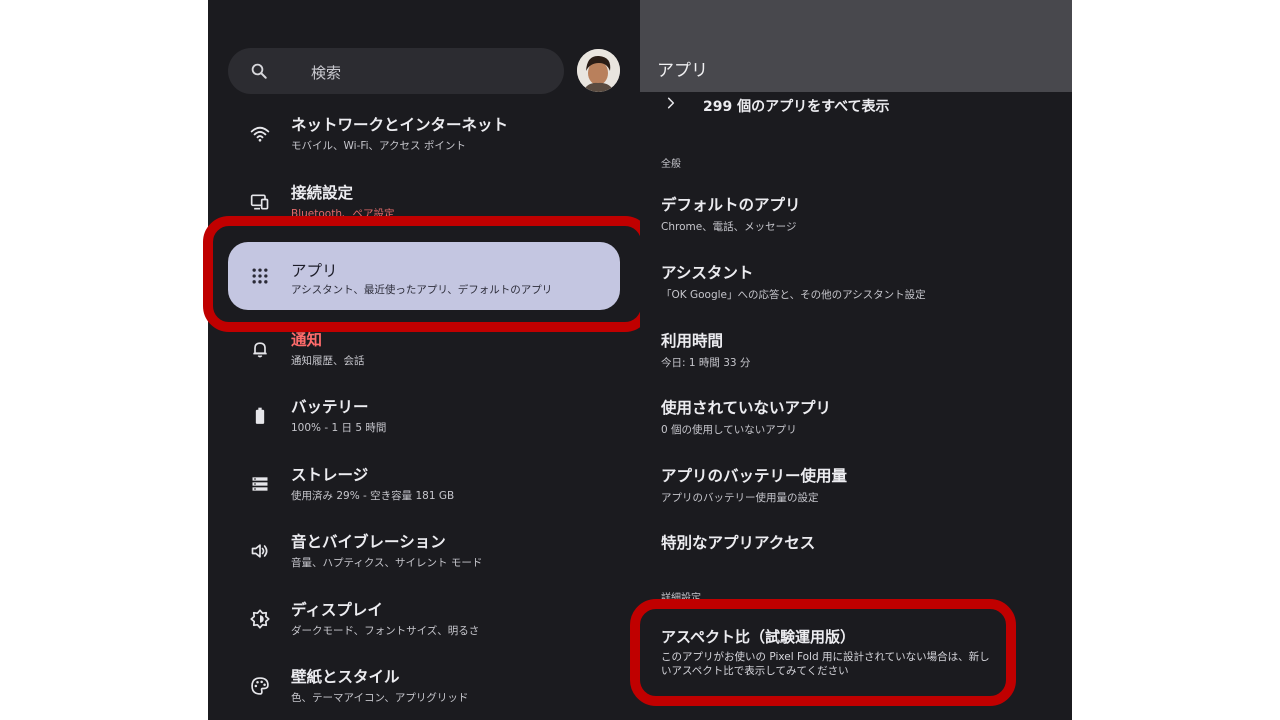 The width and height of the screenshot is (1280, 720). What do you see at coordinates (754, 476) in the screenshot?
I see `item-title: アプリのバッテリー使用量` at bounding box center [754, 476].